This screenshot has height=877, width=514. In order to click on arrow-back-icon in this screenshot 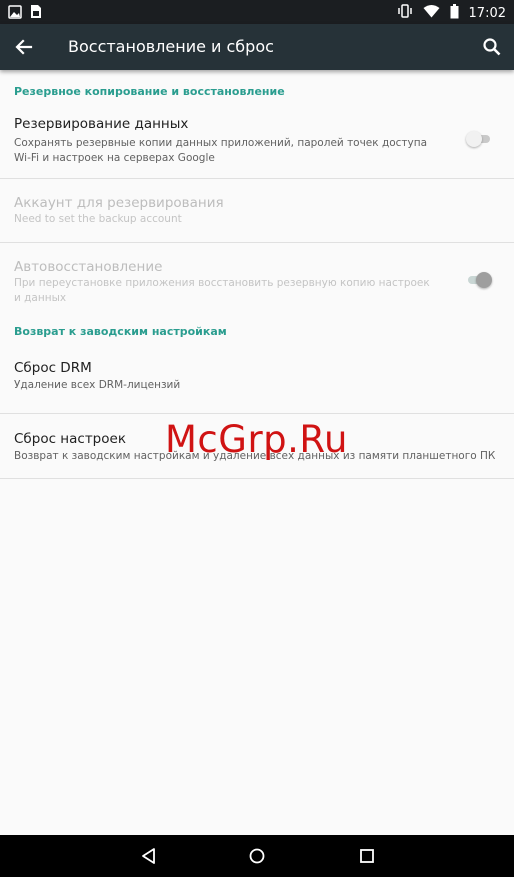, I will do `click(24, 47)`.